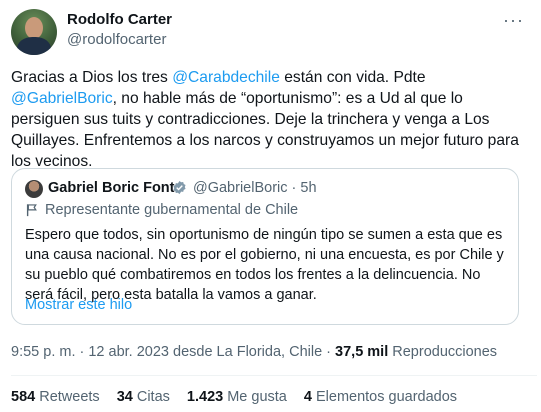 Image resolution: width=541 pixels, height=412 pixels. I want to click on quoted-author-avatar, so click(34, 189).